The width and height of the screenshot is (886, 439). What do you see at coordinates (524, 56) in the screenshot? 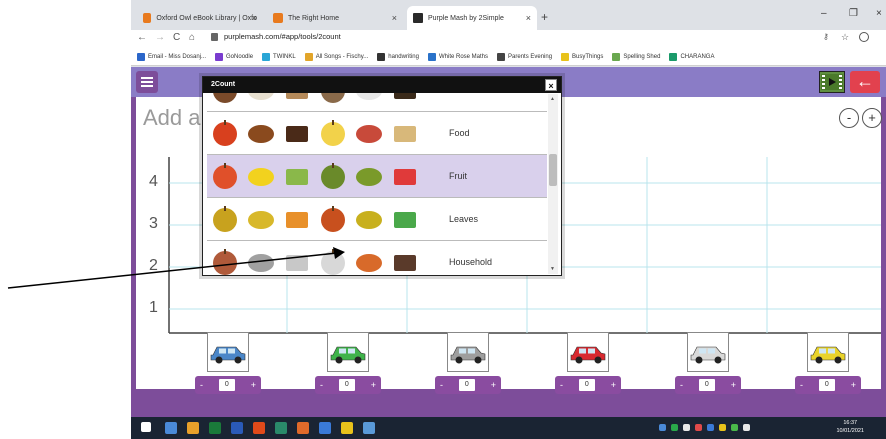
I see `bookmark-item: Parents Evening` at bounding box center [524, 56].